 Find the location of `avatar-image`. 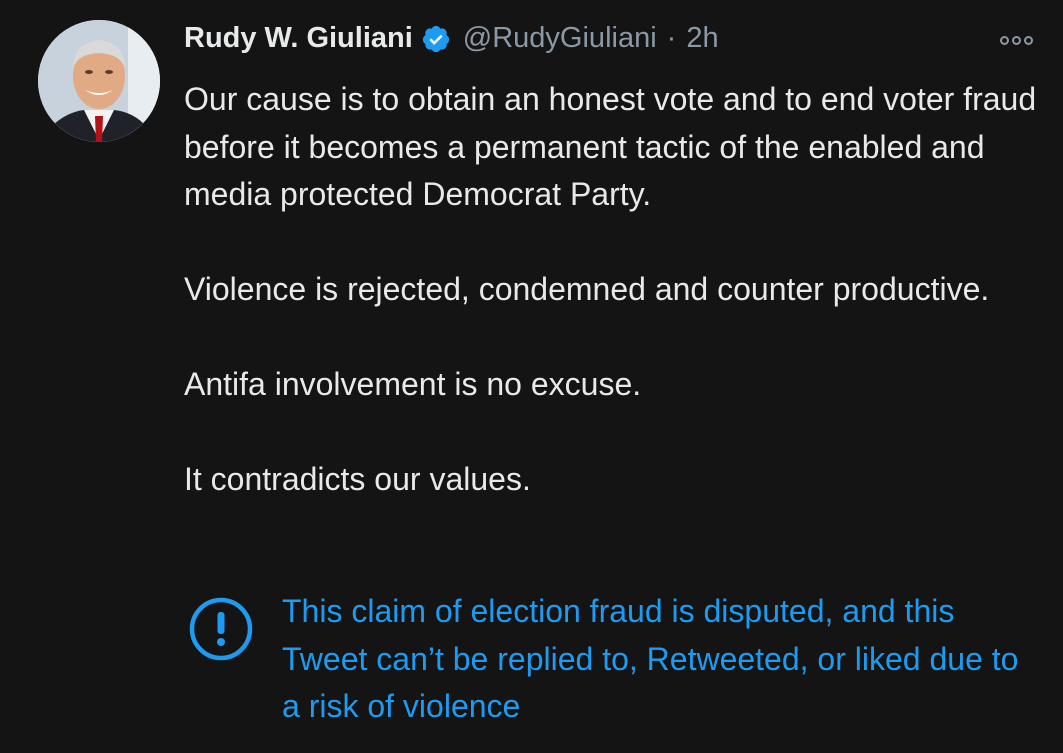

avatar-image is located at coordinates (99, 81).